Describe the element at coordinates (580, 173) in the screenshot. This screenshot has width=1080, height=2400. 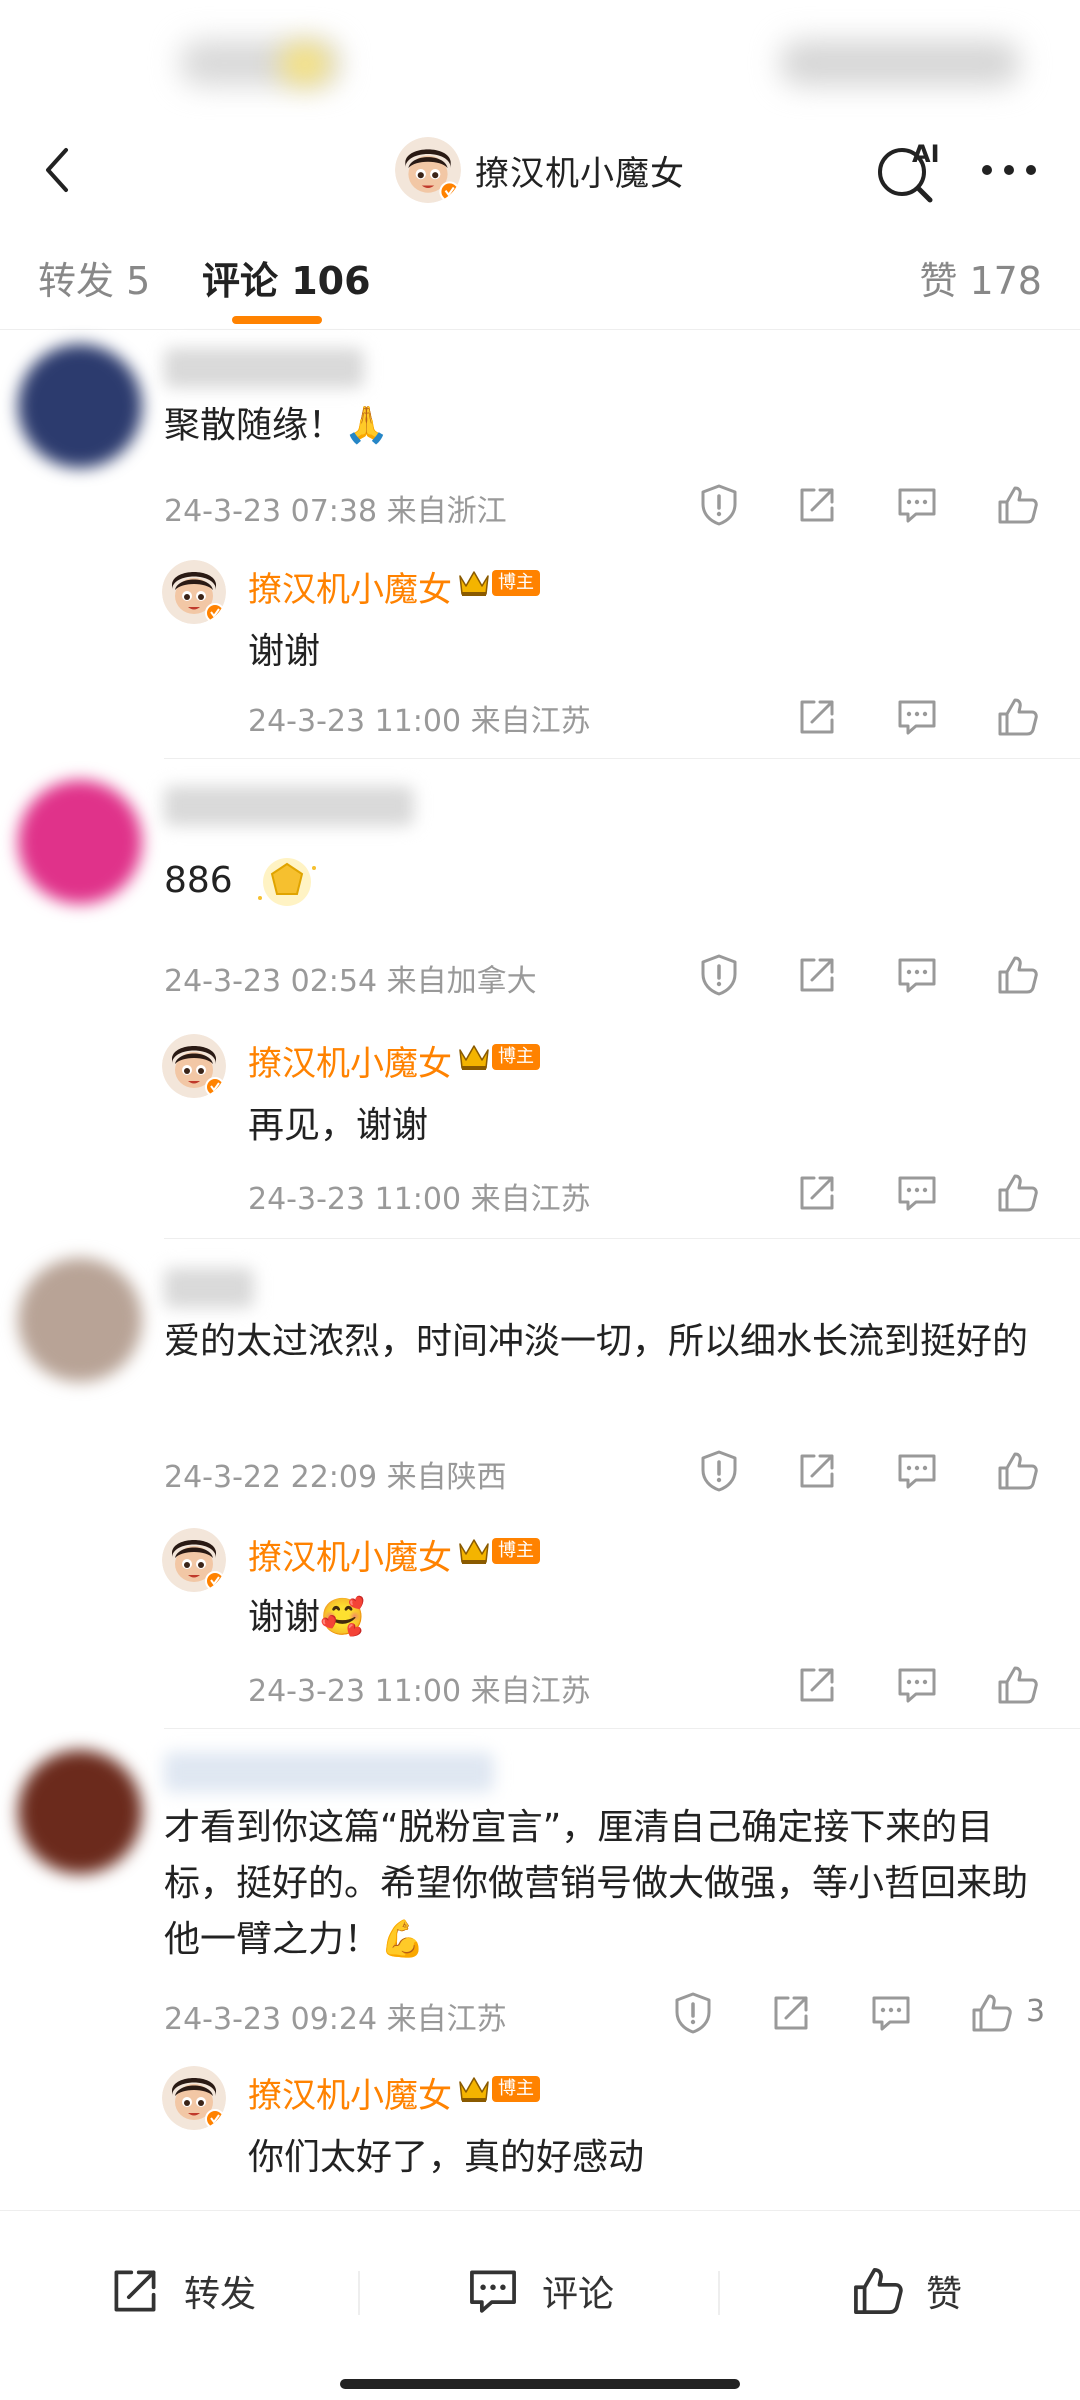
I see `page-title: 撩汉机小魔女` at that location.